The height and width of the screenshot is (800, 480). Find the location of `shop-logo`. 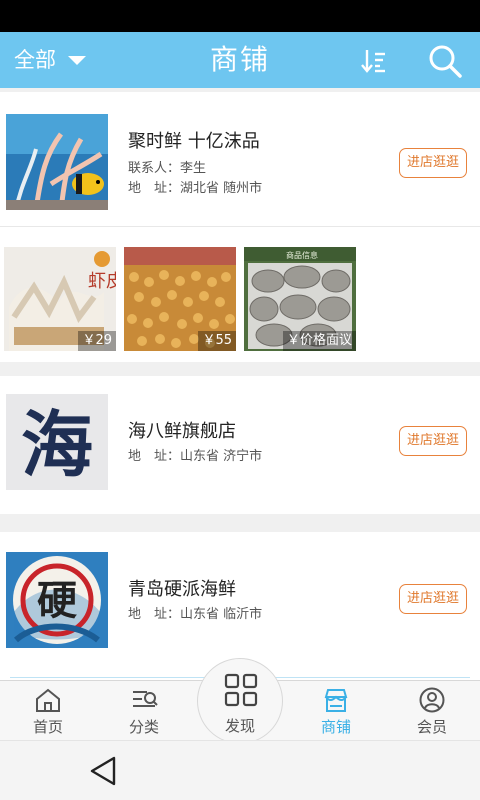

shop-logo is located at coordinates (57, 162).